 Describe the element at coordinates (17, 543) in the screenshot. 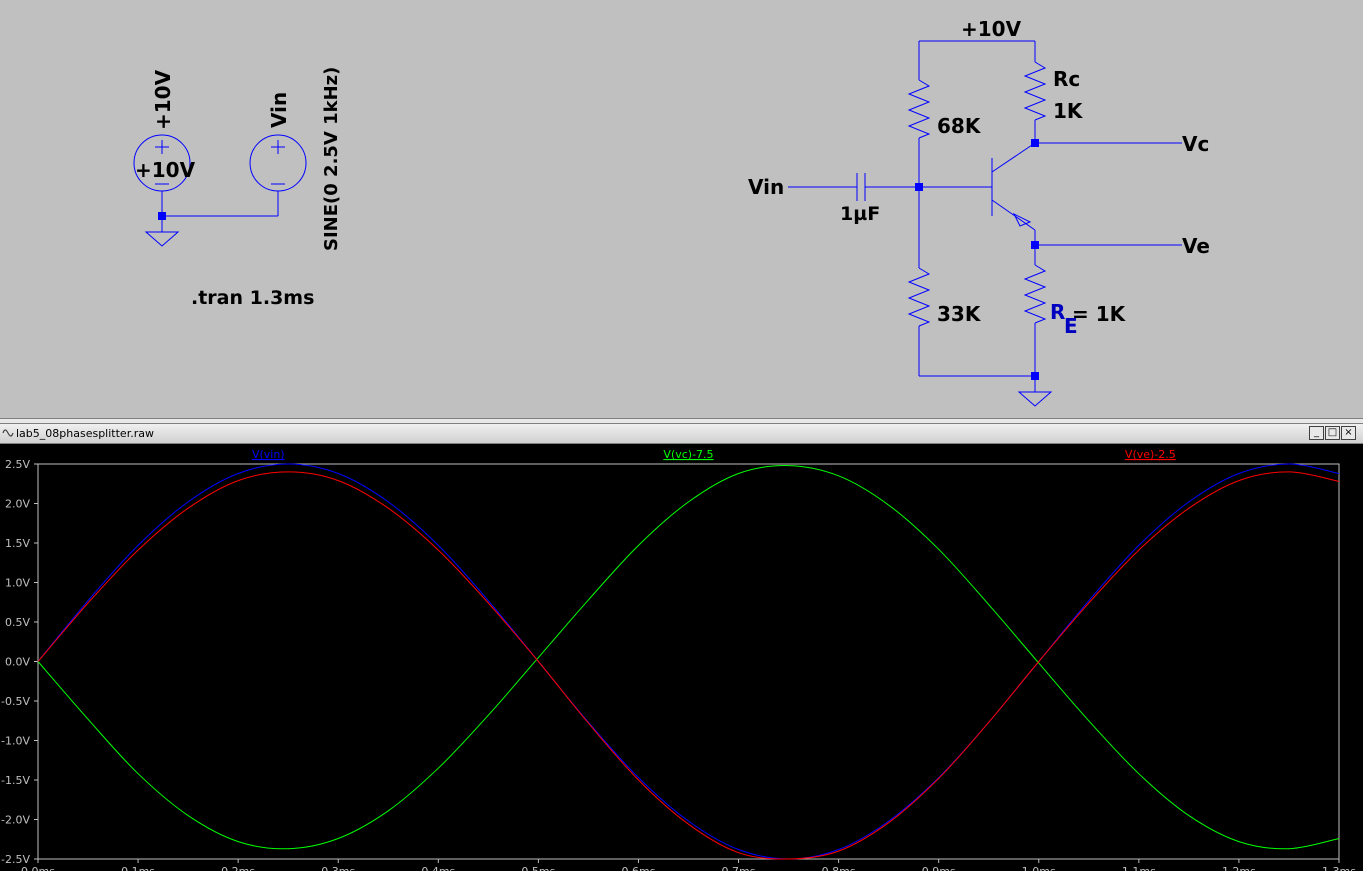

I see `y-tick-label: 1.5V` at that location.